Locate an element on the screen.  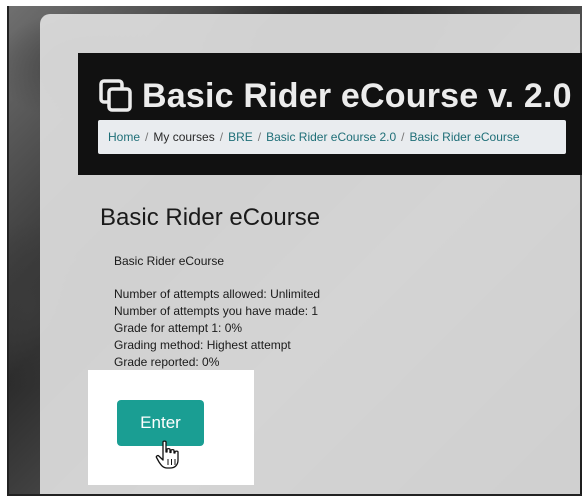
grade-for-attempt: Grade for attempt 1: 0% is located at coordinates (178, 328).